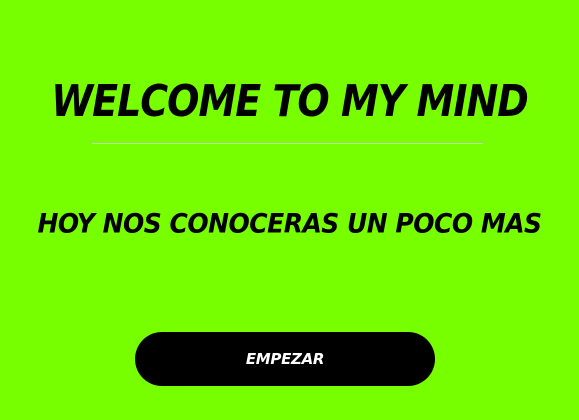  What do you see at coordinates (287, 143) in the screenshot?
I see `divider` at bounding box center [287, 143].